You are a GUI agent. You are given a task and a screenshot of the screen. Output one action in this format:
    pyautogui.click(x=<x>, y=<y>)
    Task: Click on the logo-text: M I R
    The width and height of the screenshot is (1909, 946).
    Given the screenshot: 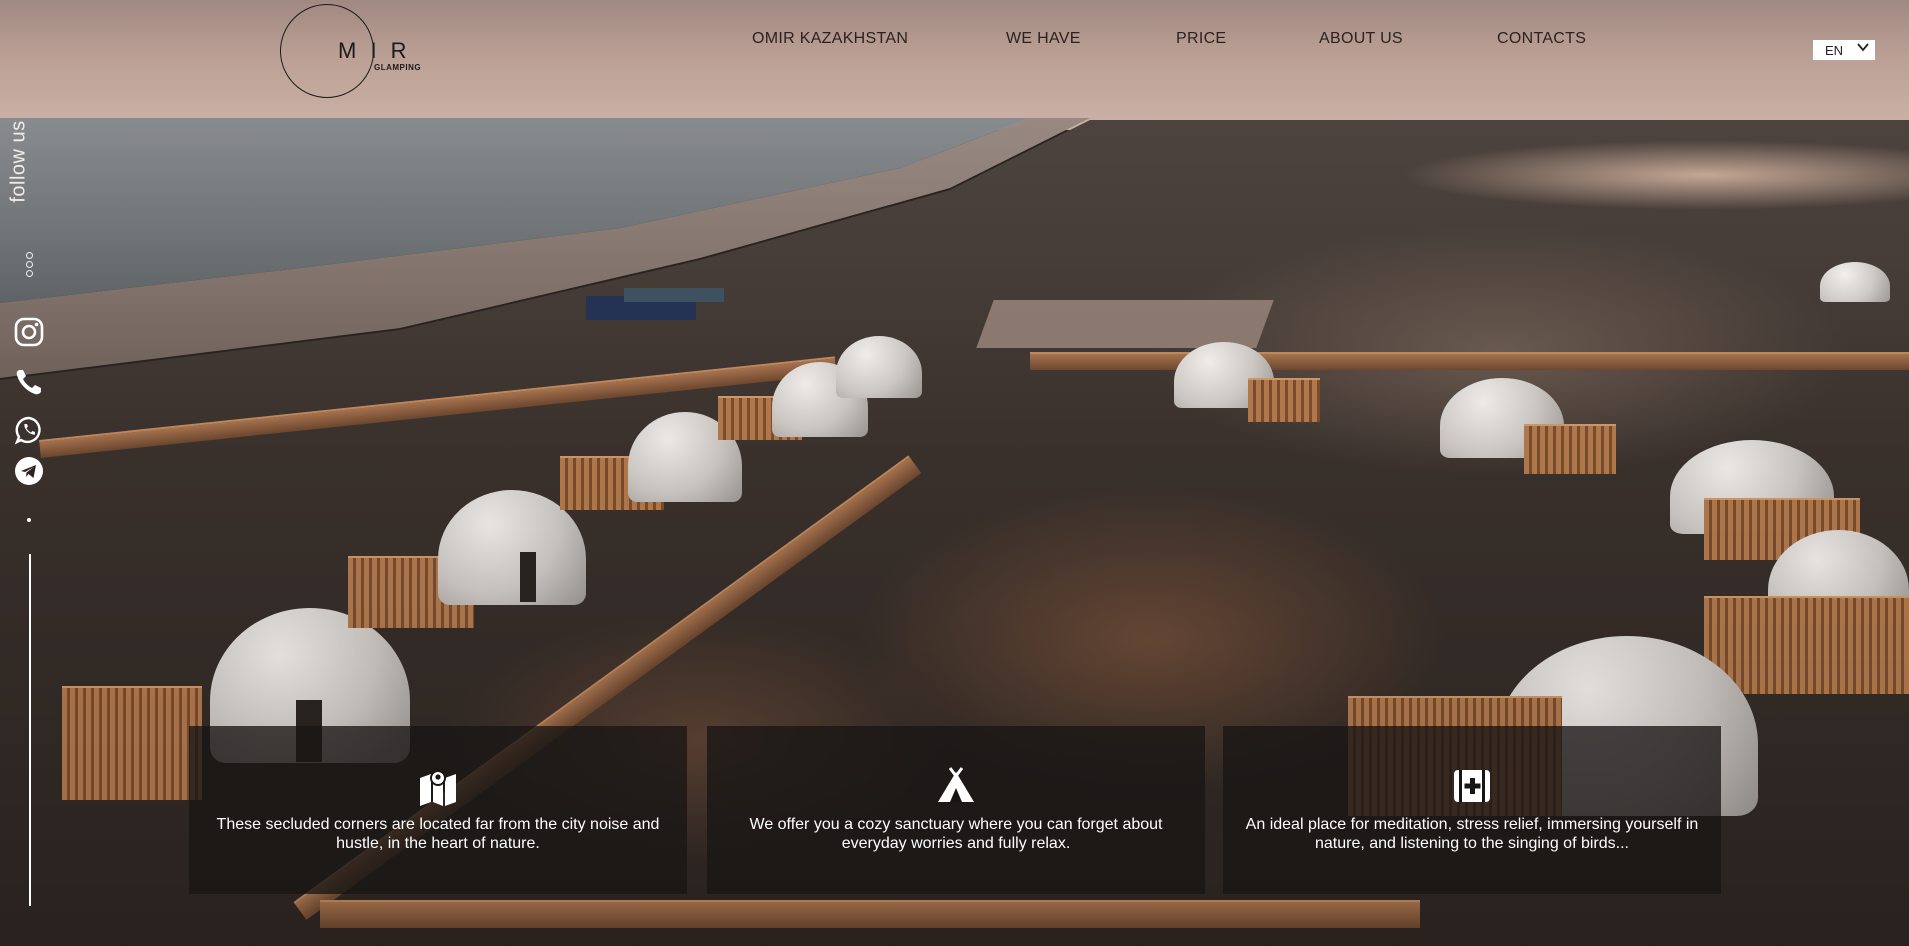 What is the action you would take?
    pyautogui.click(x=374, y=50)
    